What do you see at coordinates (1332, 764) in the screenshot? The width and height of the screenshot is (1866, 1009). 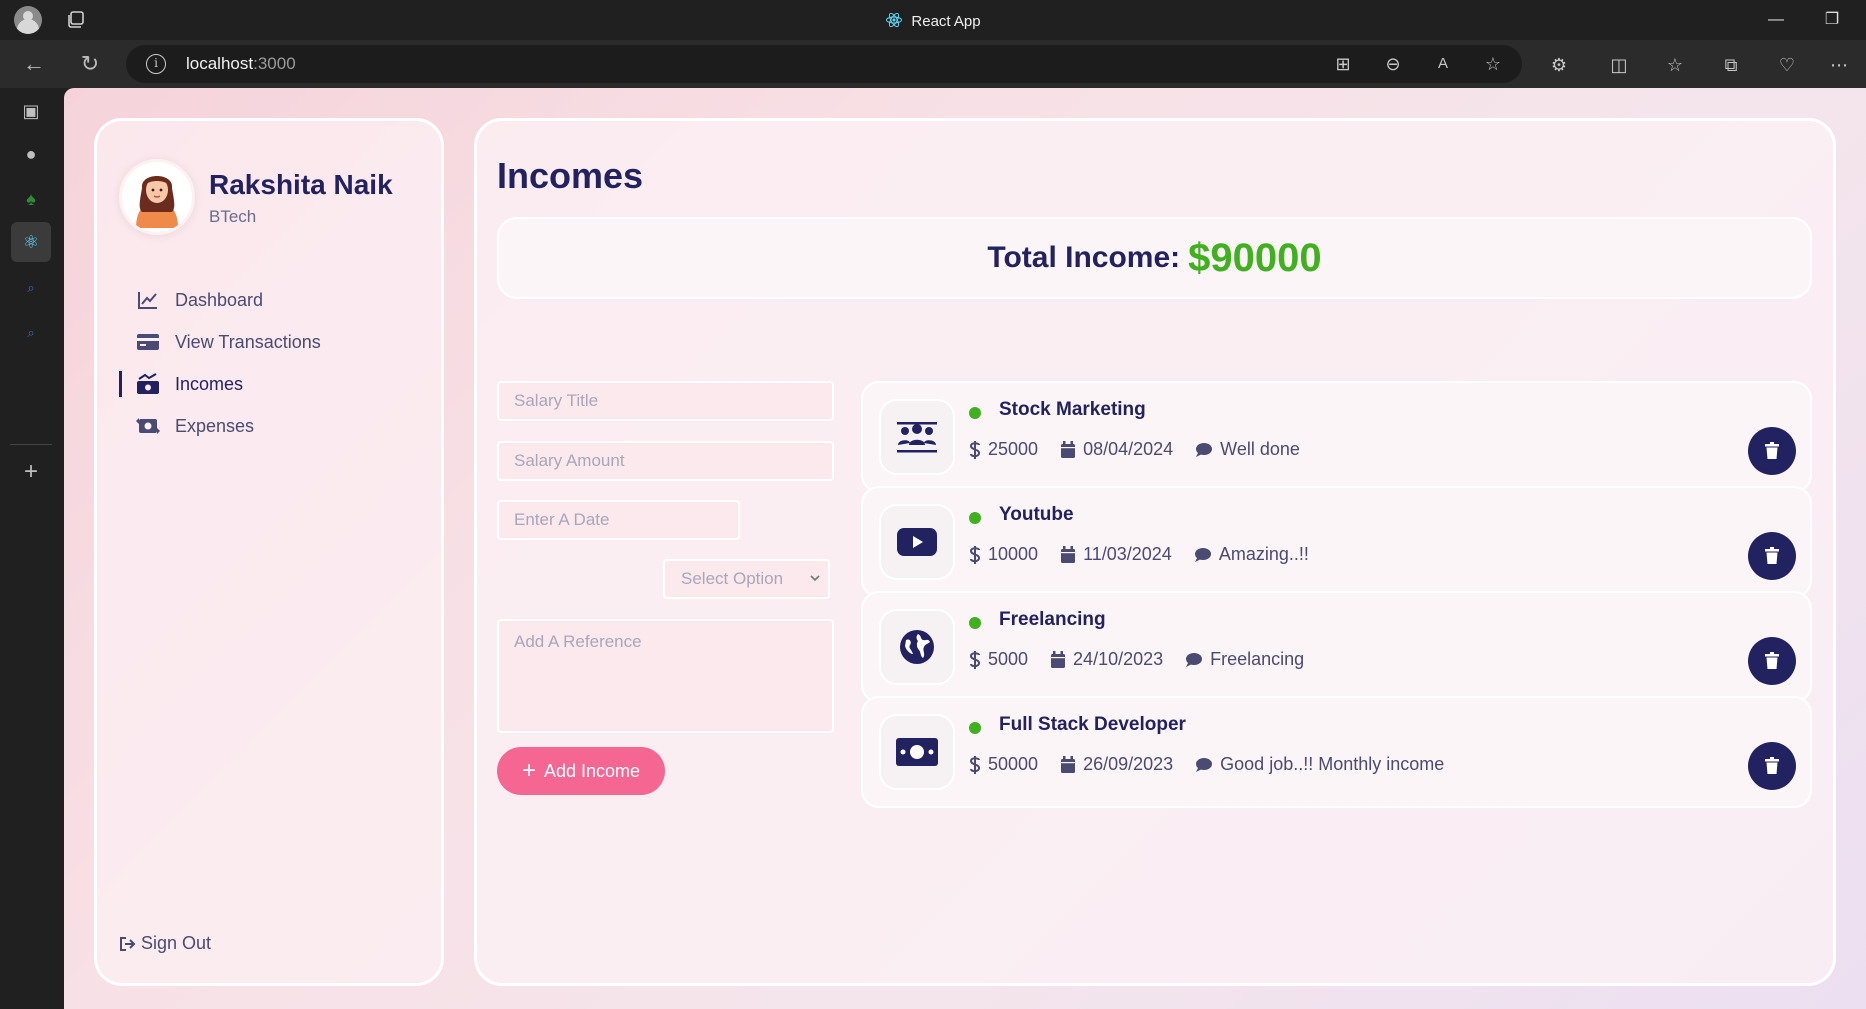 I see `income-note: Good job..!! Monthly income` at bounding box center [1332, 764].